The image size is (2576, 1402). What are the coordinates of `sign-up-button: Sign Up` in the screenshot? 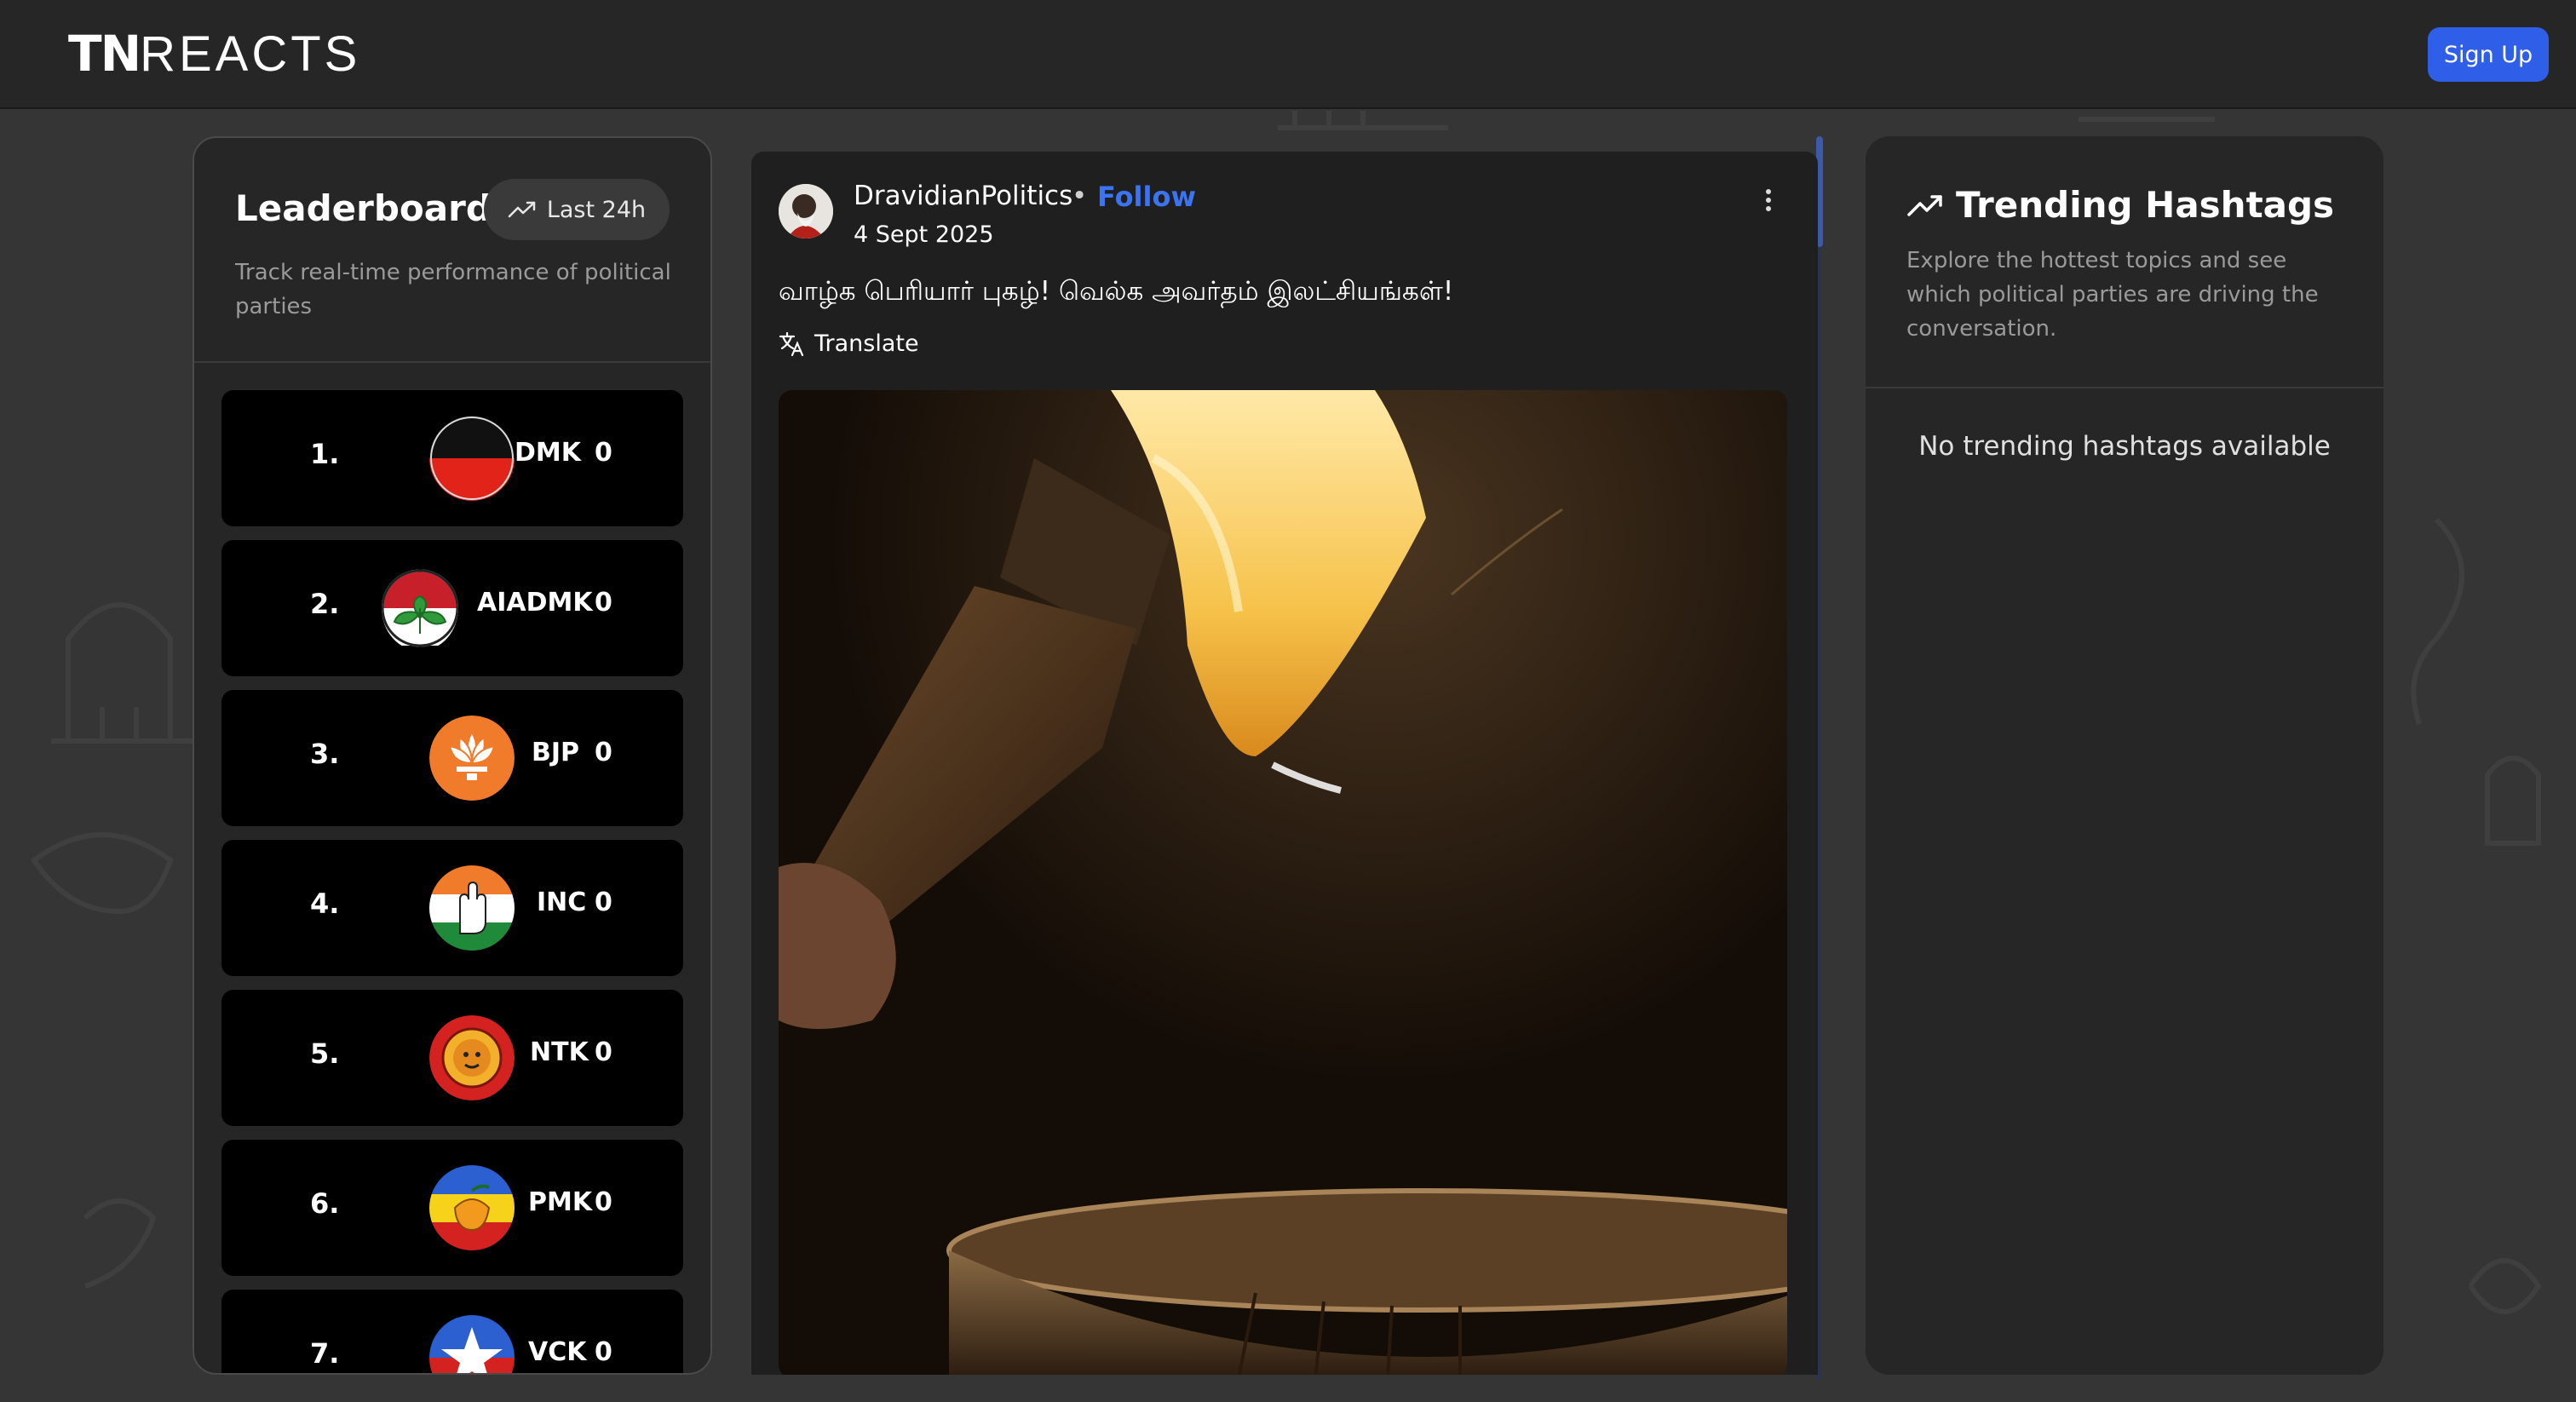 It's located at (2489, 54).